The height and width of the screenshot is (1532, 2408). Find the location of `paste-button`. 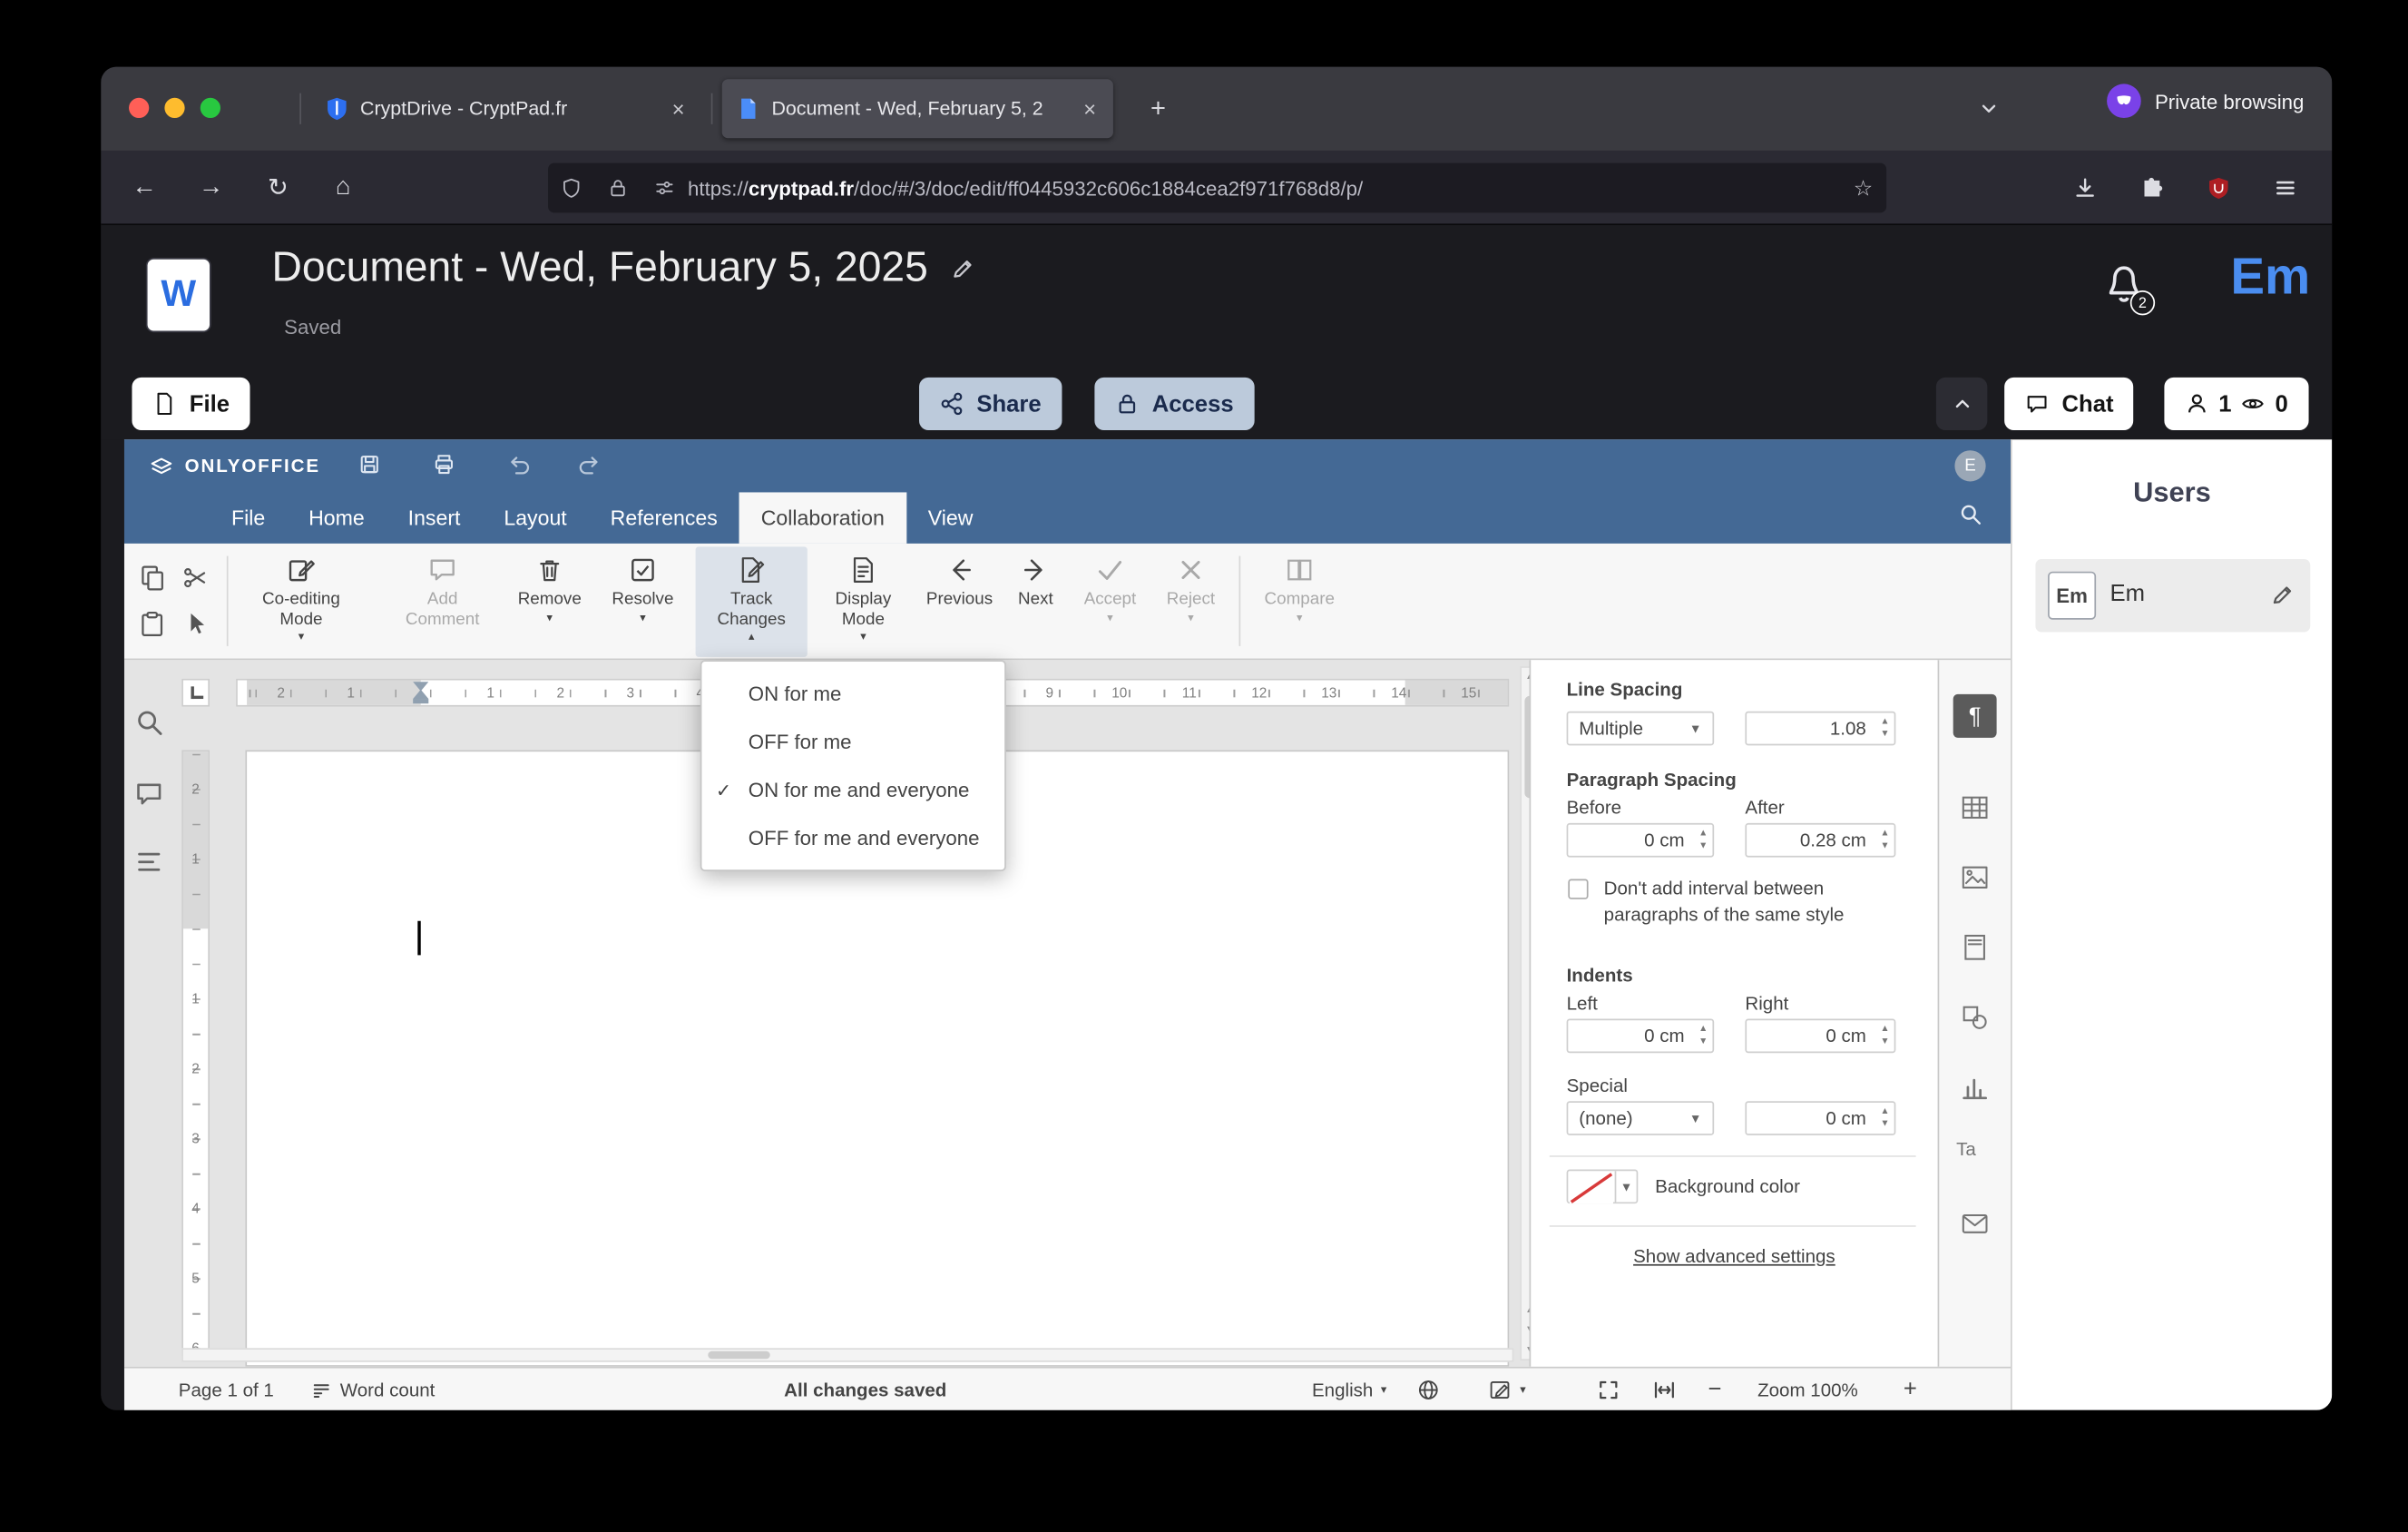

paste-button is located at coordinates (153, 624).